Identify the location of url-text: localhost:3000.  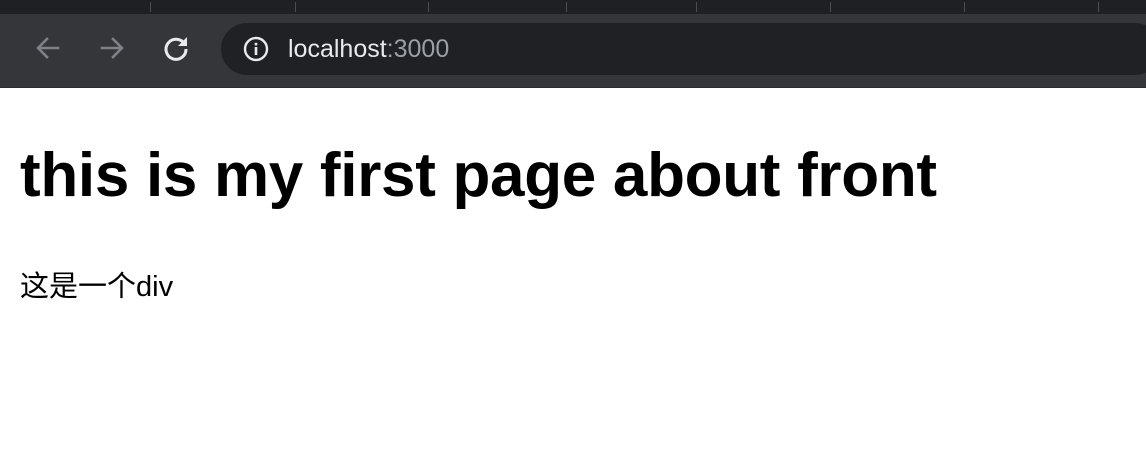
(368, 49).